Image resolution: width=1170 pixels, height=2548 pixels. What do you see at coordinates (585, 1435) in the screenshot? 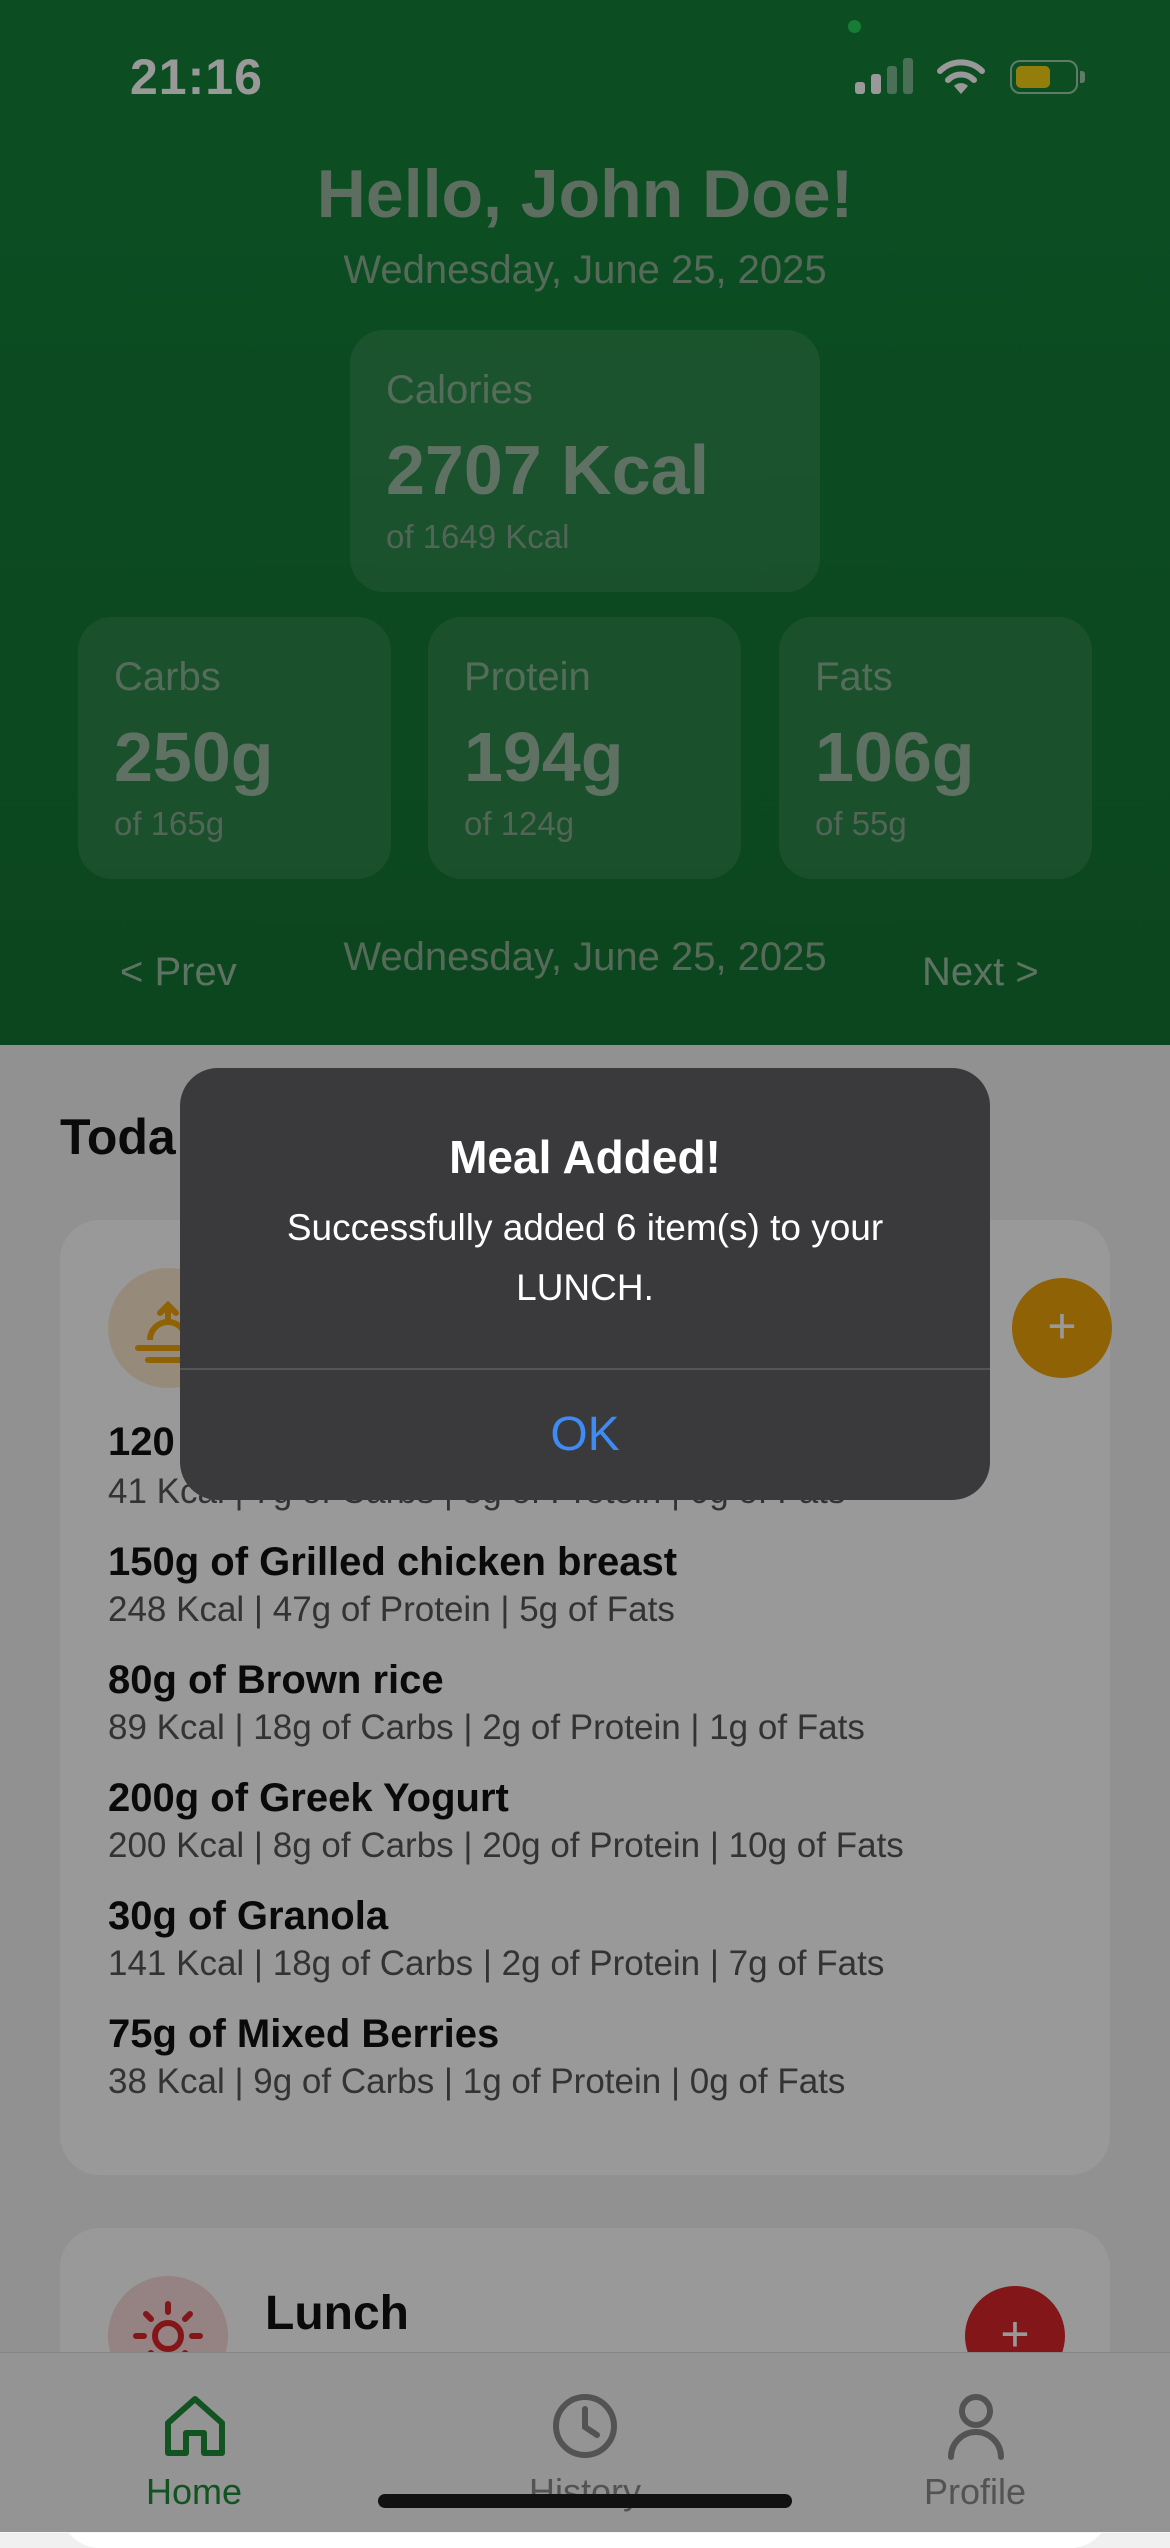
I see `alert-ok-button: OK` at bounding box center [585, 1435].